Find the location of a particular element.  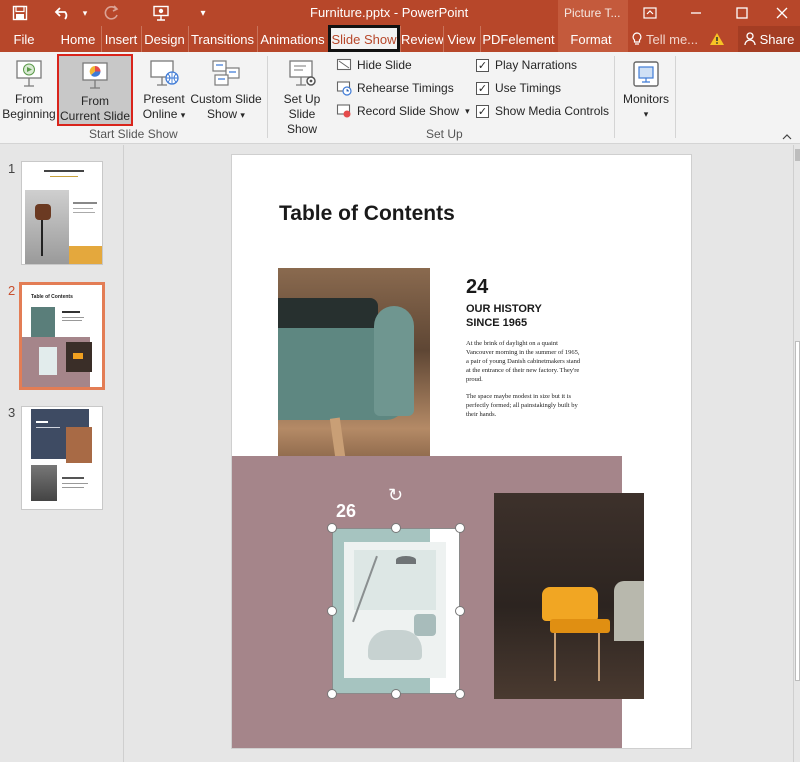

tab-insert: Insert is located at coordinates (120, 39).